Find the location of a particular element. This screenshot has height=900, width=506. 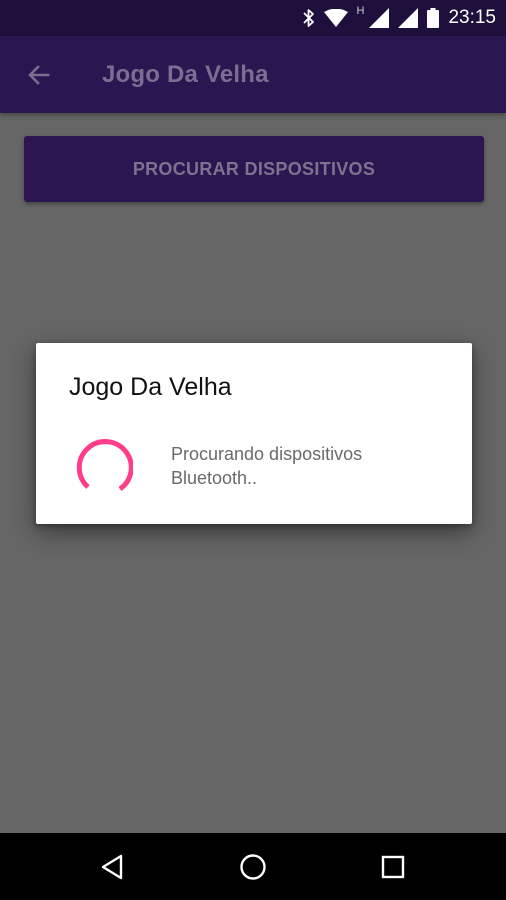

search-devices-button: PROCURAR DISPOSITIVOS is located at coordinates (254, 169).